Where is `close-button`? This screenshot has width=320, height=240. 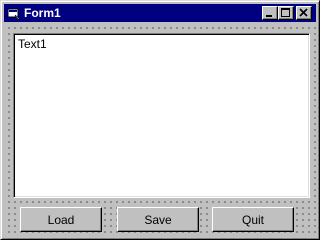
close-button is located at coordinates (304, 13).